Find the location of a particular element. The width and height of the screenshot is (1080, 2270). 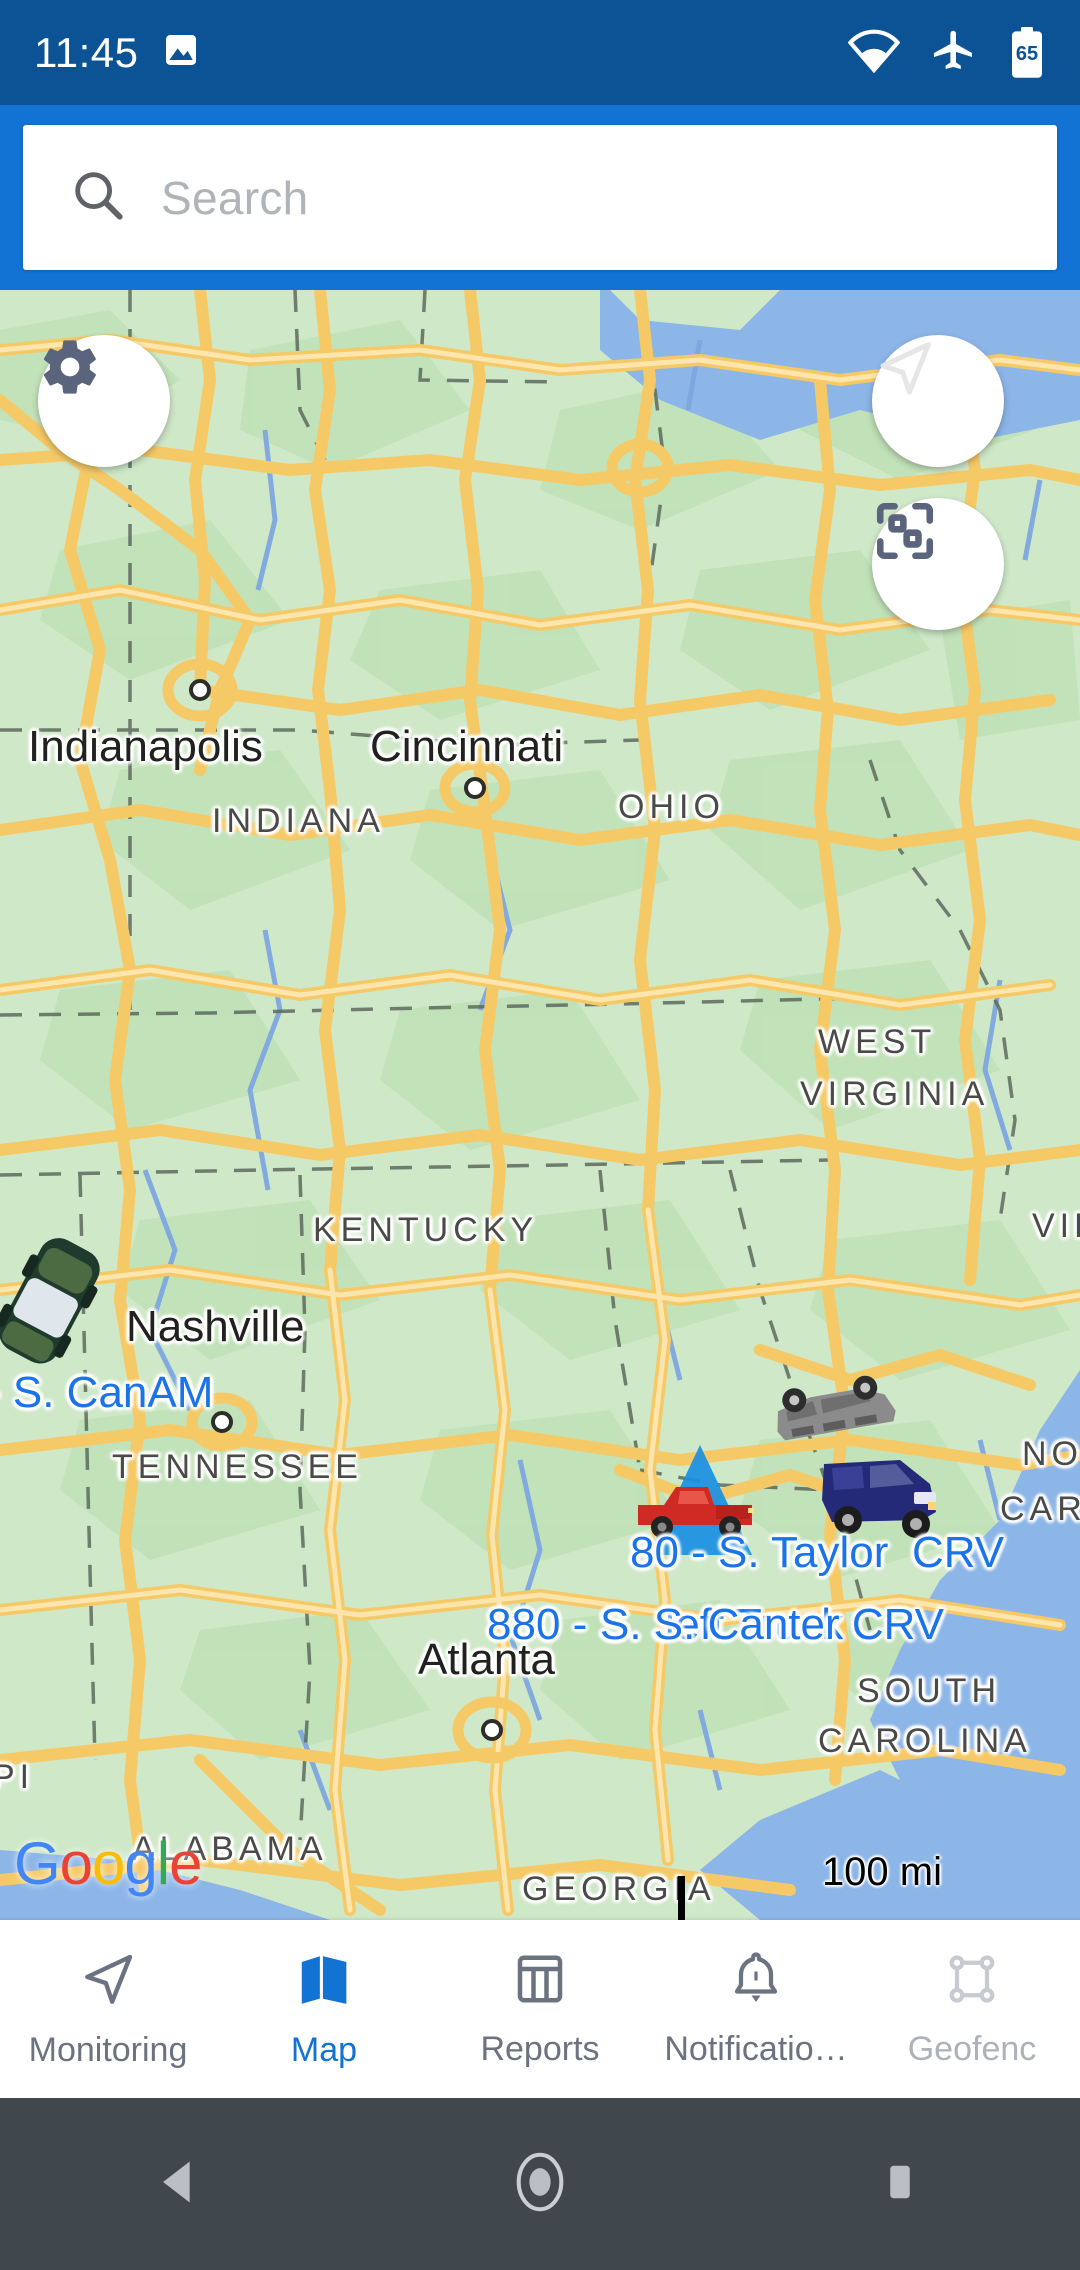

battery-icon: 65 is located at coordinates (1027, 52).